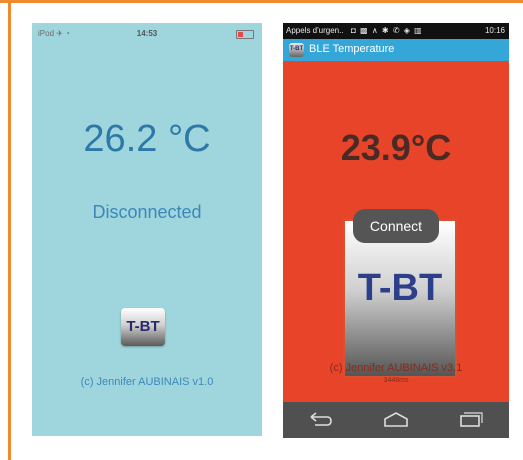 The image size is (523, 460). What do you see at coordinates (396, 50) in the screenshot?
I see `android-action-bar: T-BT BLE Temperature` at bounding box center [396, 50].